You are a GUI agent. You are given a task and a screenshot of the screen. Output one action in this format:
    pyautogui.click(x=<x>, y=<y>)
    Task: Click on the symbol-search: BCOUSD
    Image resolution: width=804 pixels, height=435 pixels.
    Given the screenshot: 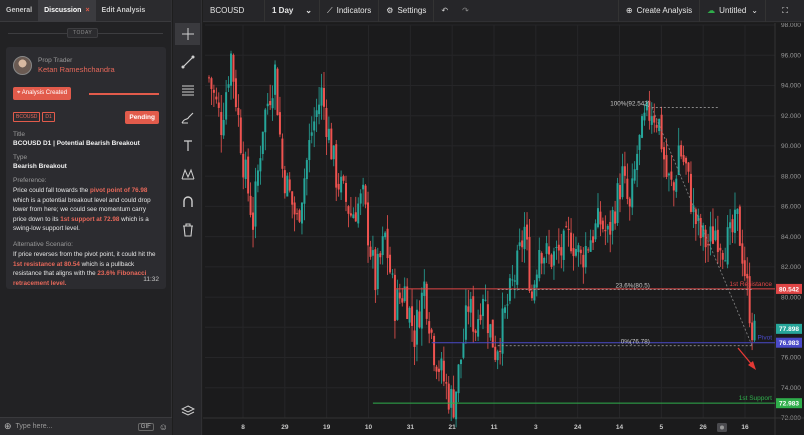 What is the action you would take?
    pyautogui.click(x=234, y=11)
    